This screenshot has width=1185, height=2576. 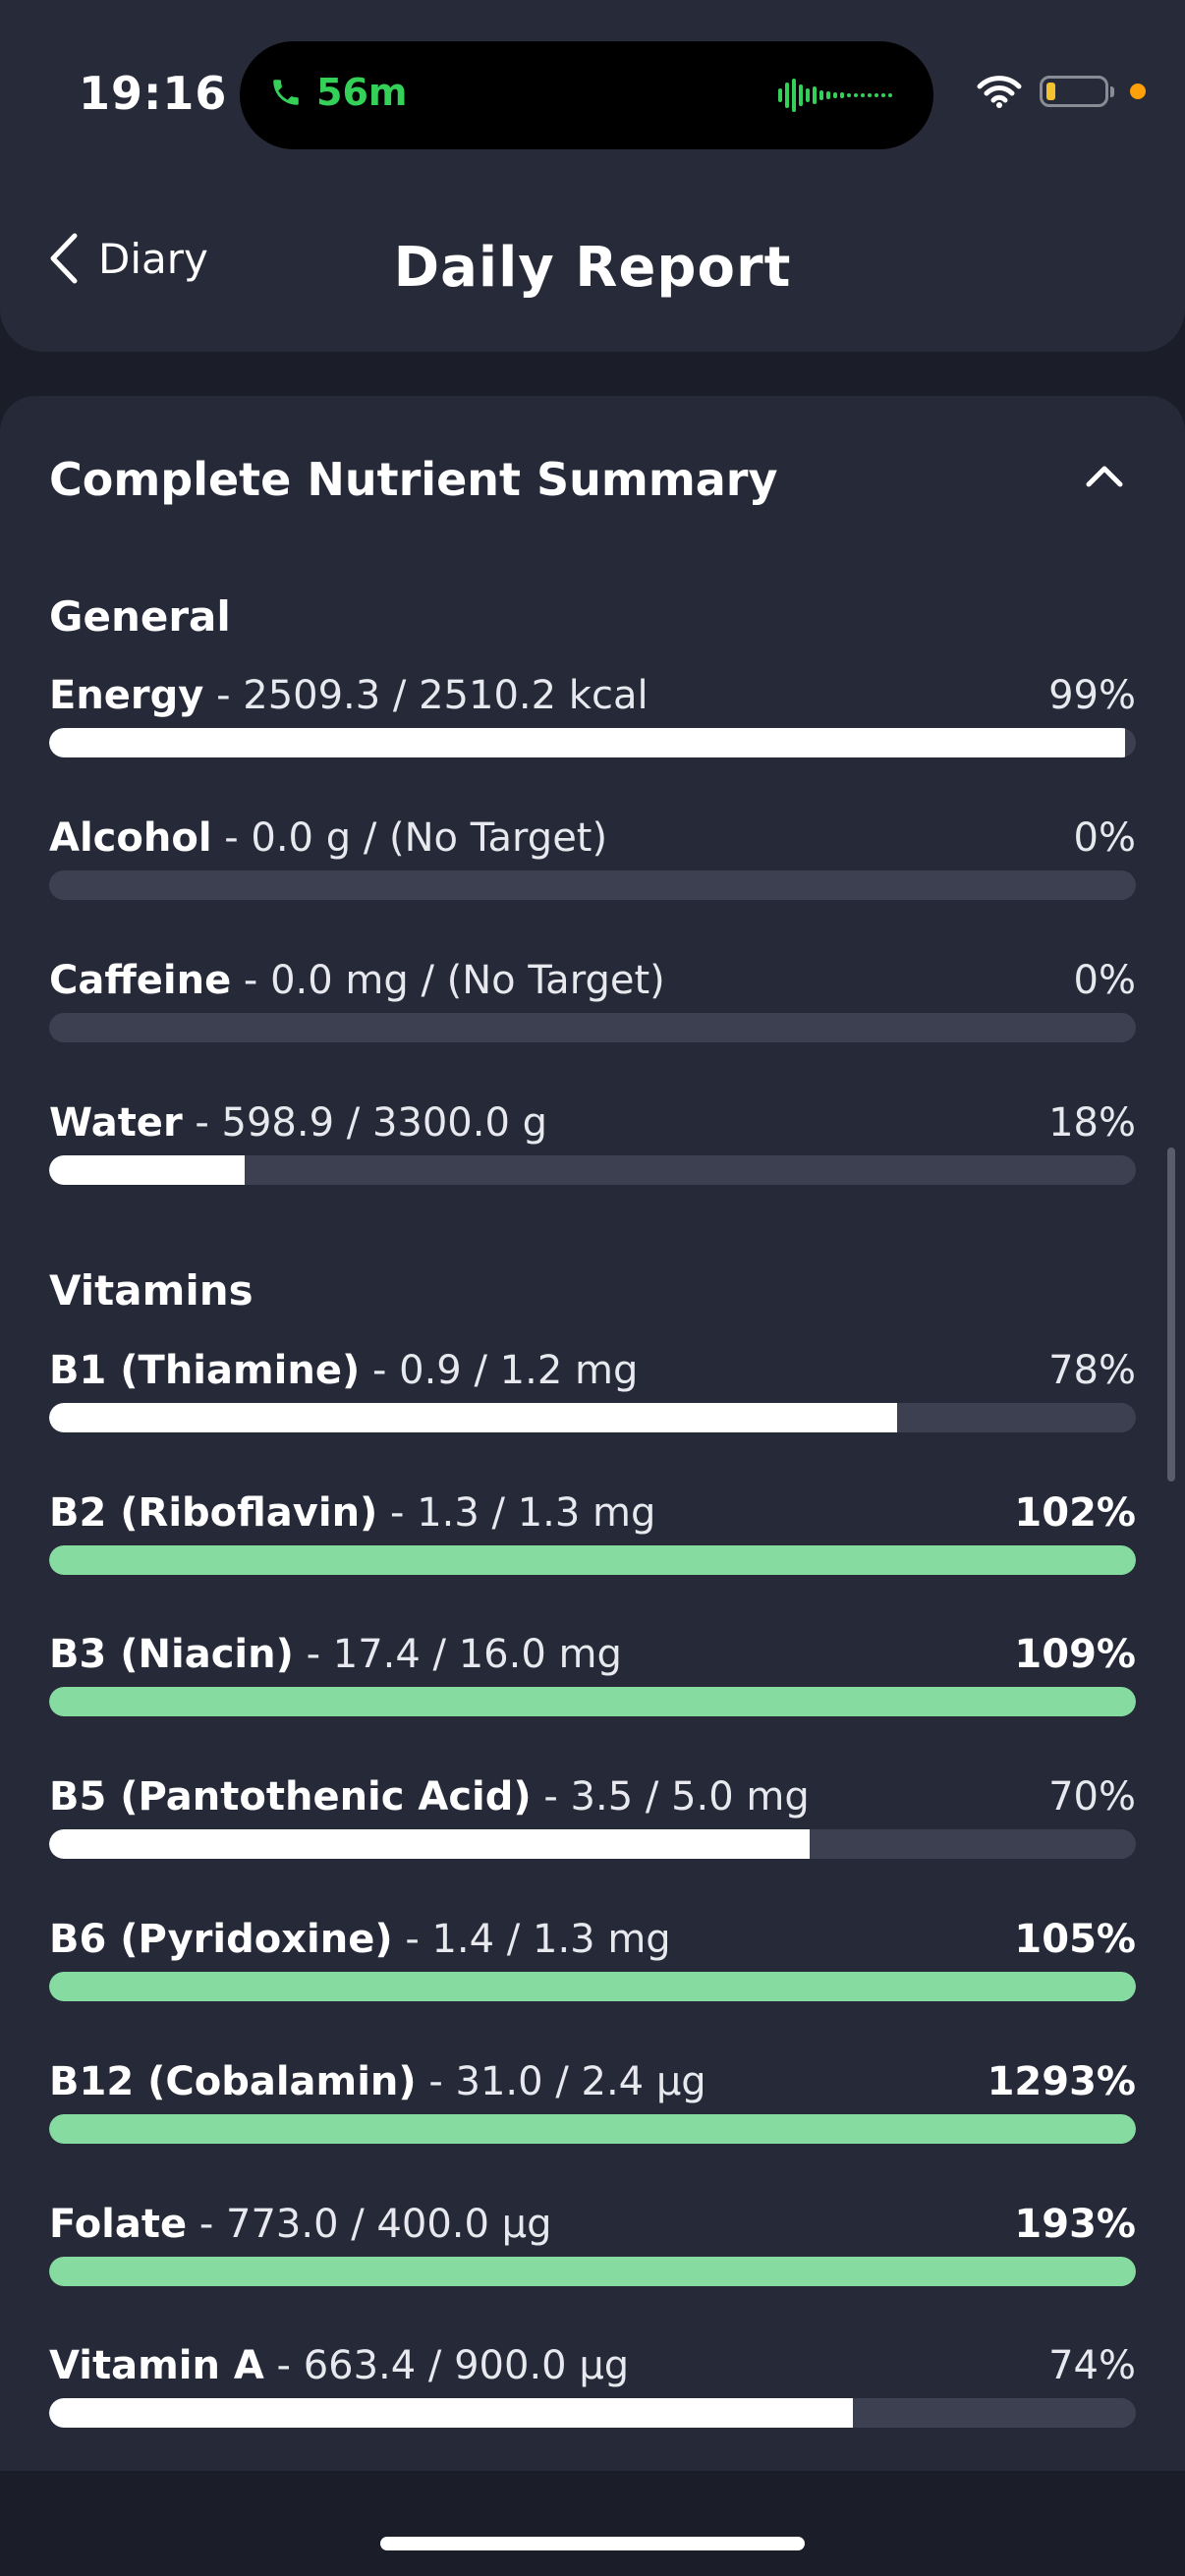 What do you see at coordinates (410, 838) in the screenshot?
I see `nutrient-detail: - 0.0 g / (No Target)` at bounding box center [410, 838].